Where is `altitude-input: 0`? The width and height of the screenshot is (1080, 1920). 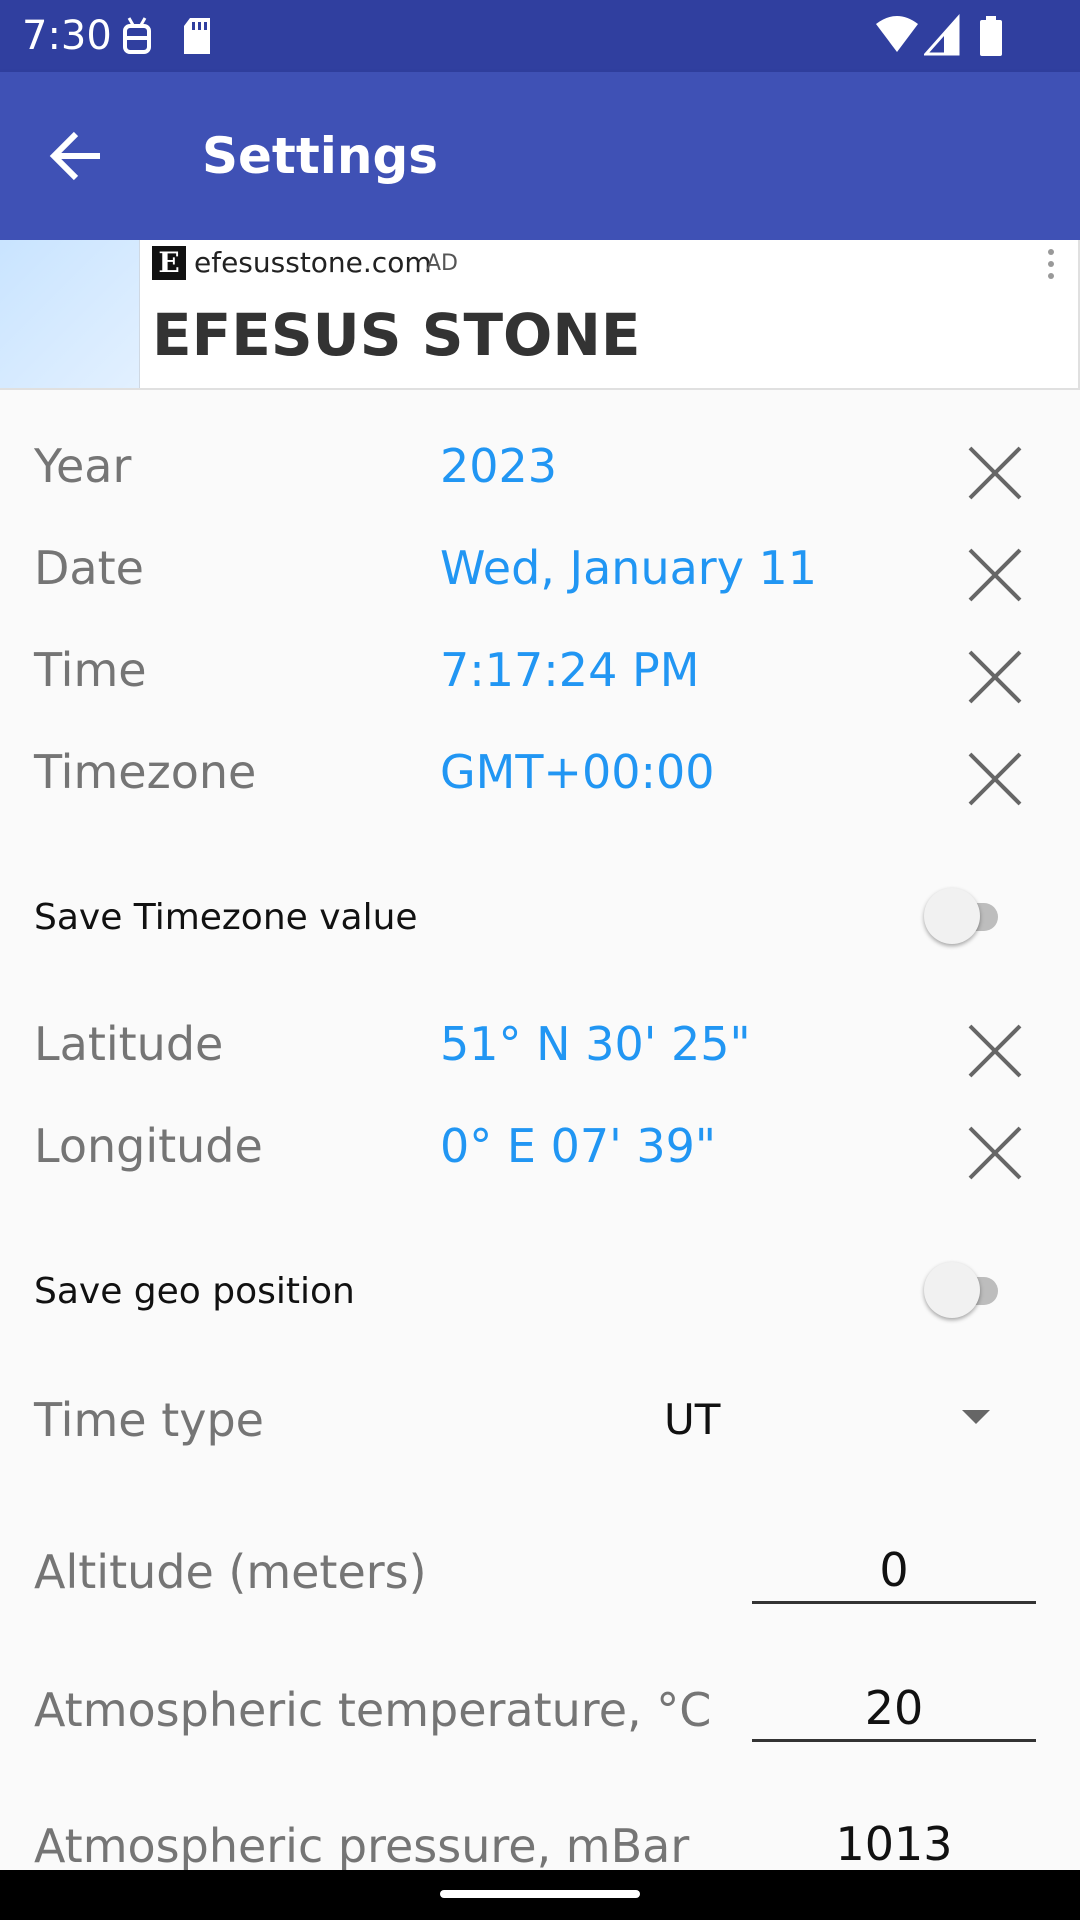 altitude-input: 0 is located at coordinates (894, 1572).